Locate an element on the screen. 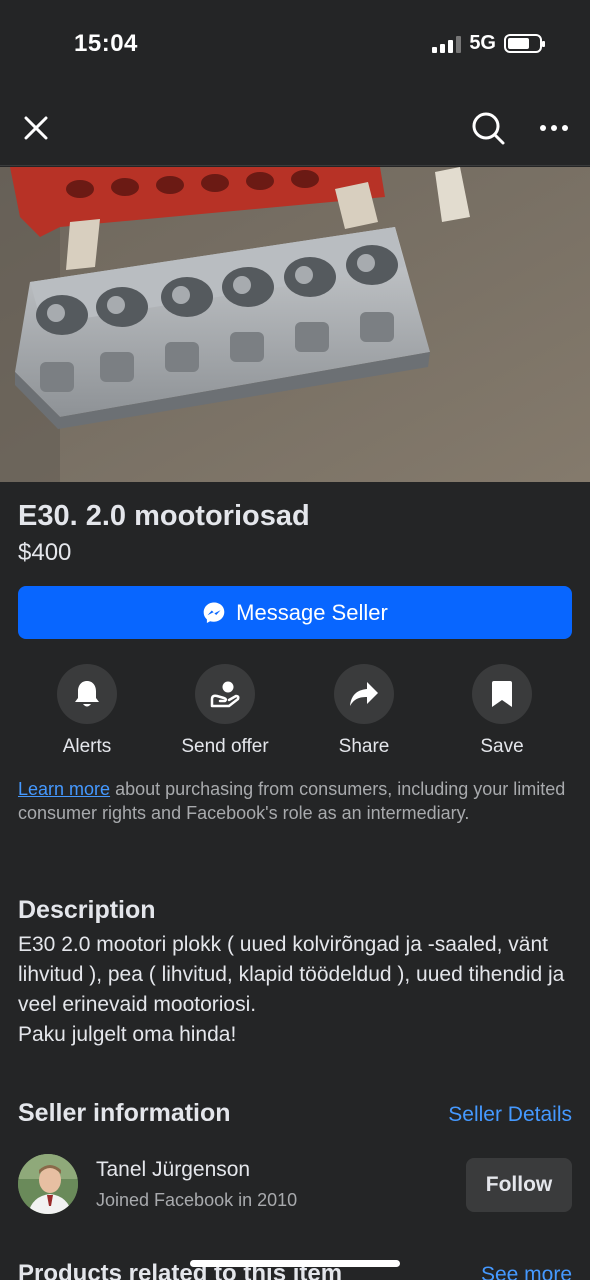  more-button is located at coordinates (554, 128).